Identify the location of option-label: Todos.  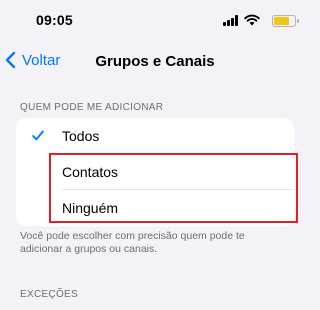
(81, 136).